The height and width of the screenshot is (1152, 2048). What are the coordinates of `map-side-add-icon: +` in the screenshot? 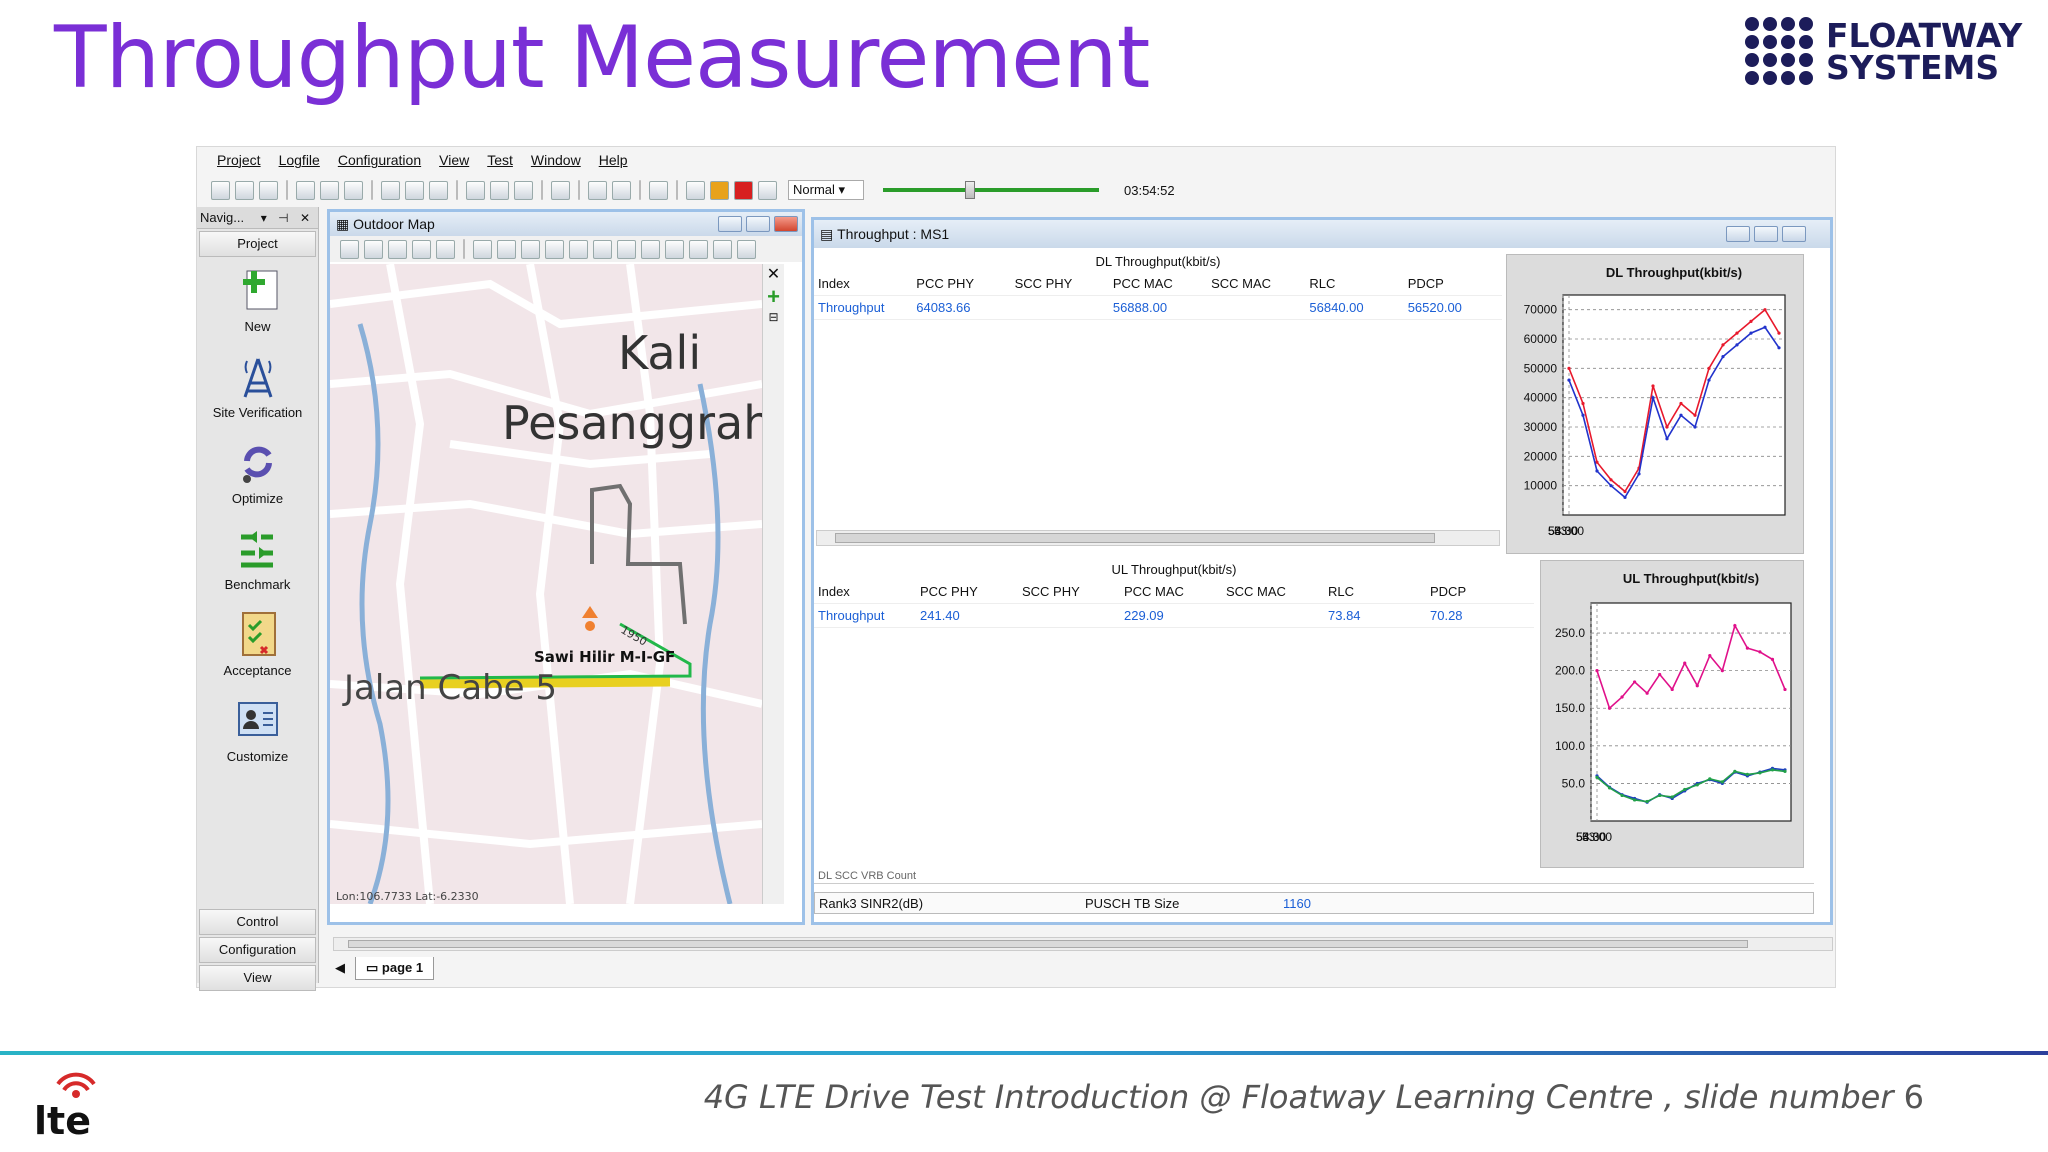 It's located at (773, 297).